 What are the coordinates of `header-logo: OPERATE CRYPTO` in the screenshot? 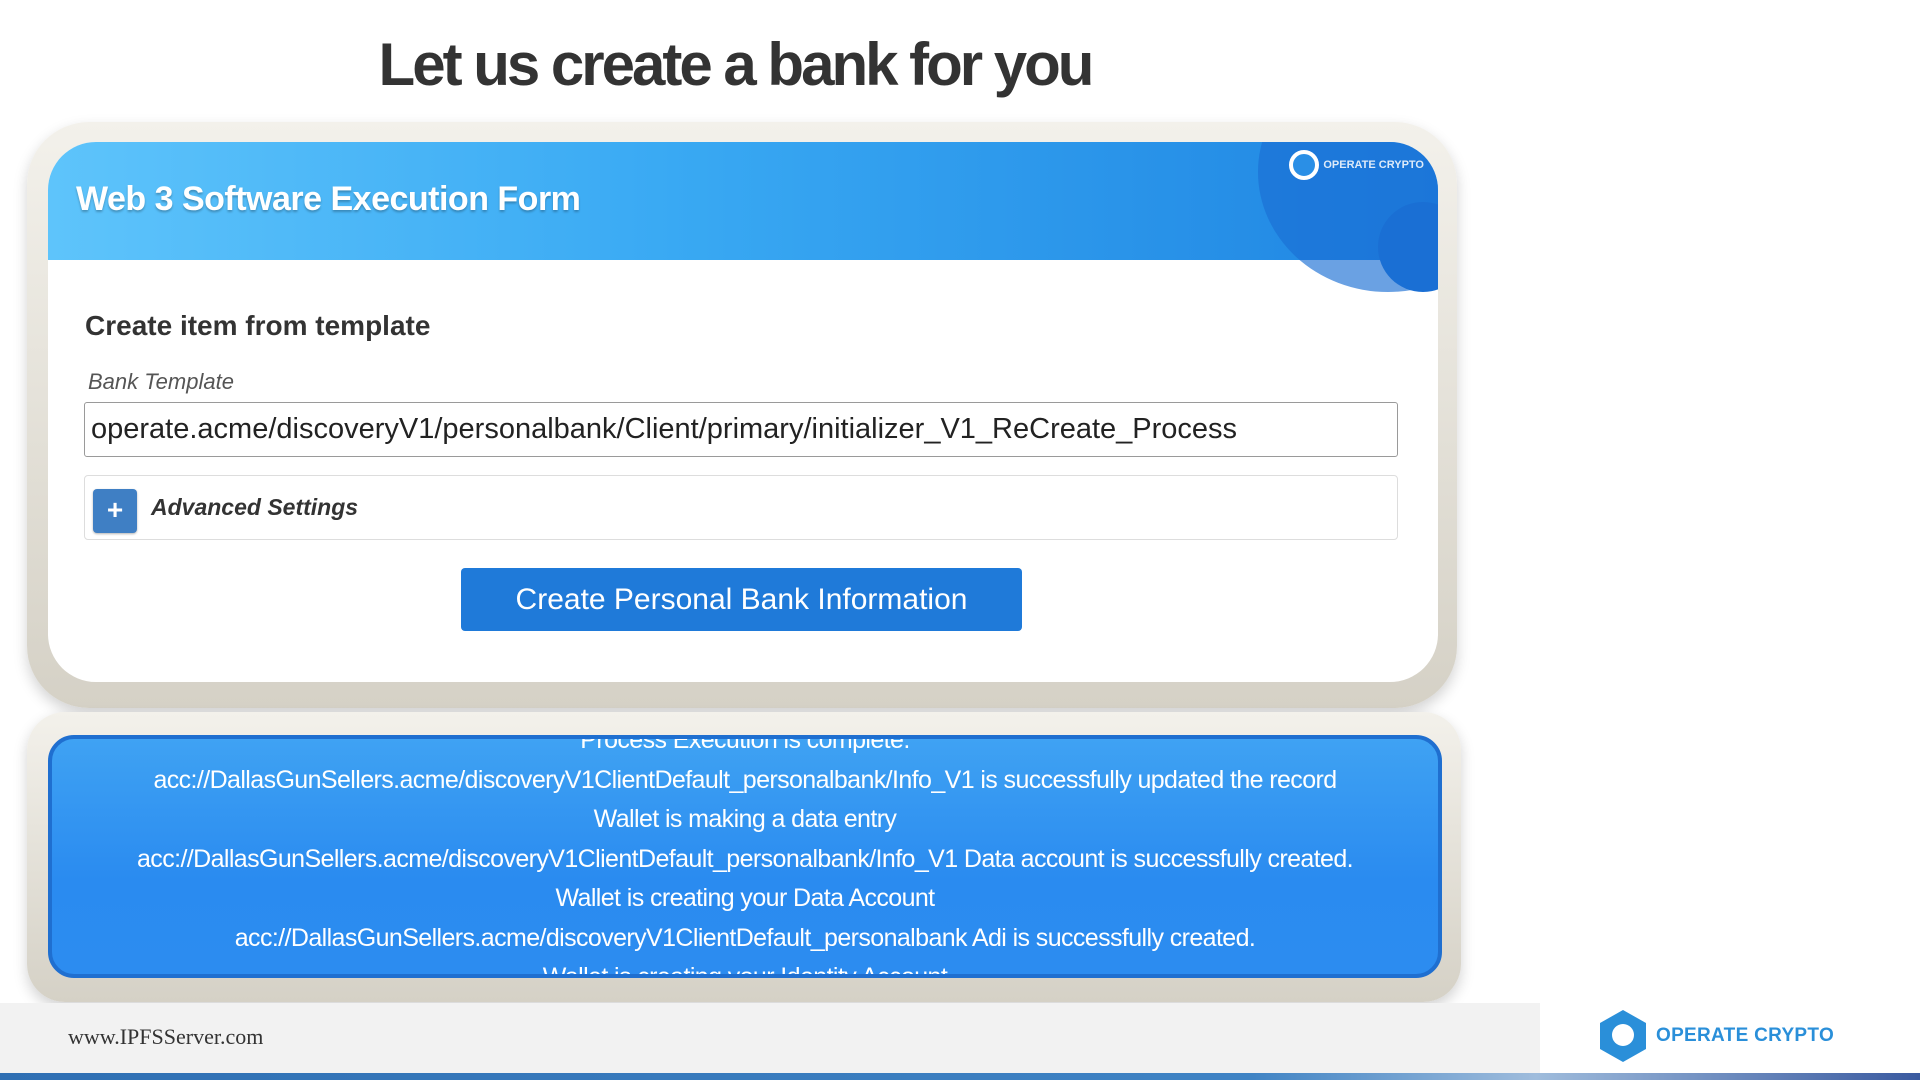 It's located at (1356, 165).